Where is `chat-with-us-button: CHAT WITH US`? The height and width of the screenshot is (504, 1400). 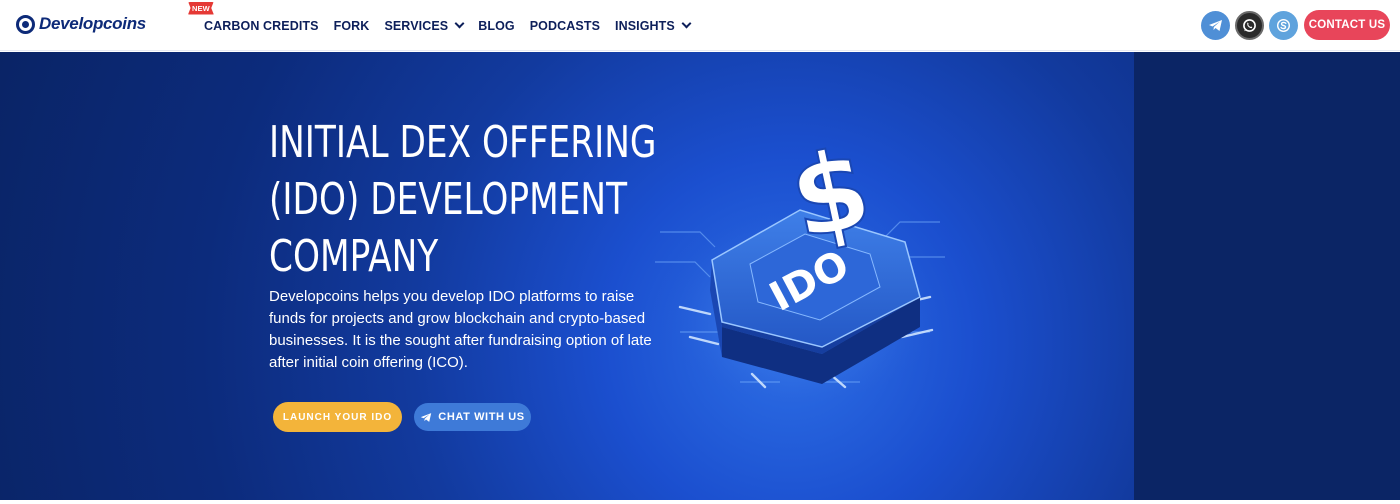
chat-with-us-button: CHAT WITH US is located at coordinates (472, 417).